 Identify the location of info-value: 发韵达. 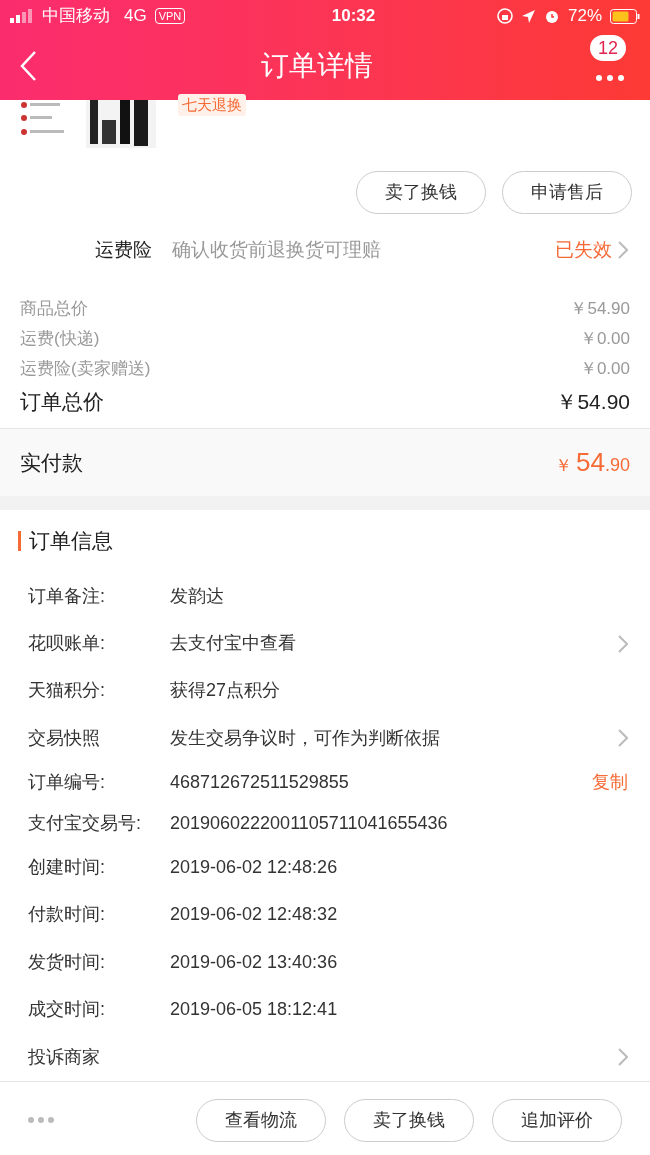
(197, 596).